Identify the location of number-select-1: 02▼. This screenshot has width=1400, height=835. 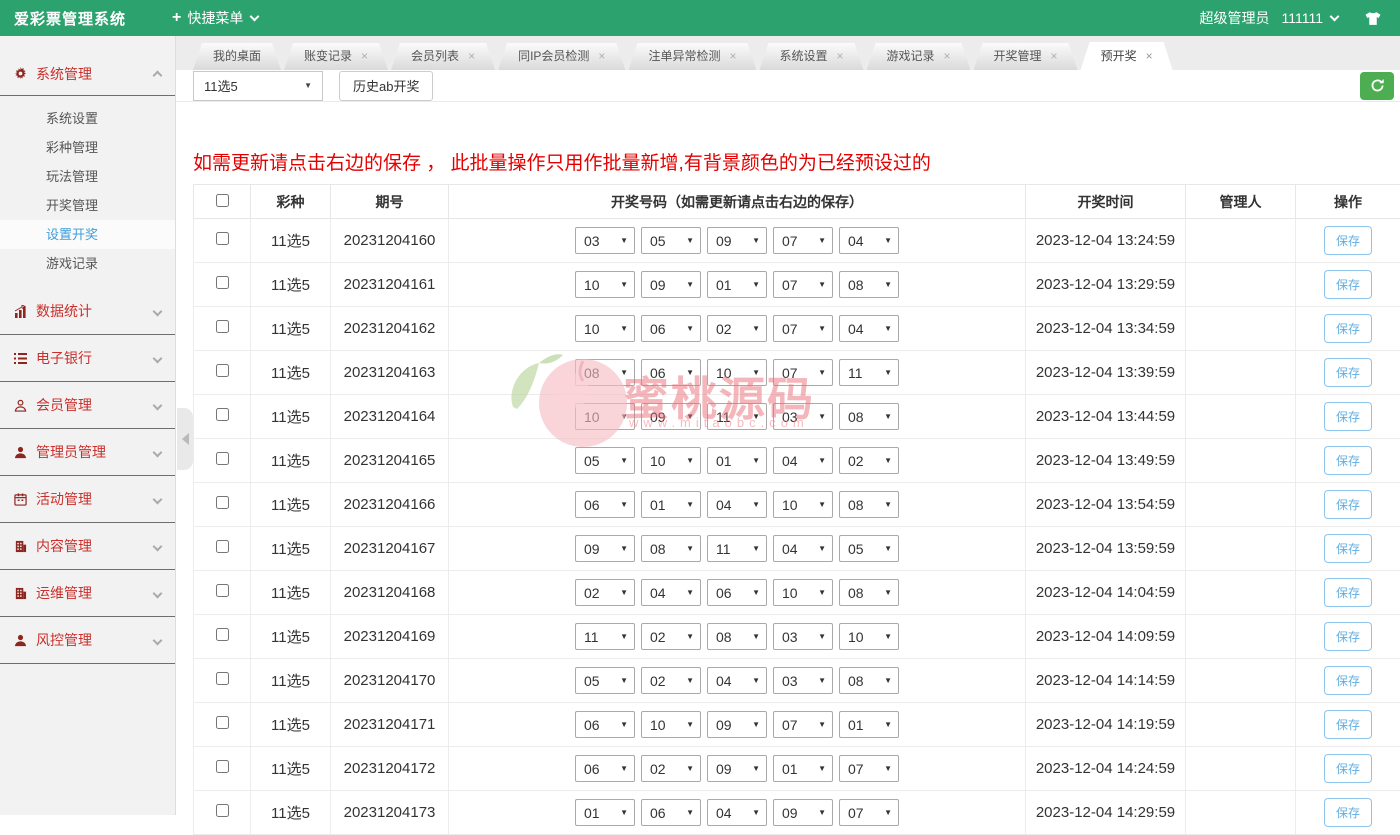
(605, 592).